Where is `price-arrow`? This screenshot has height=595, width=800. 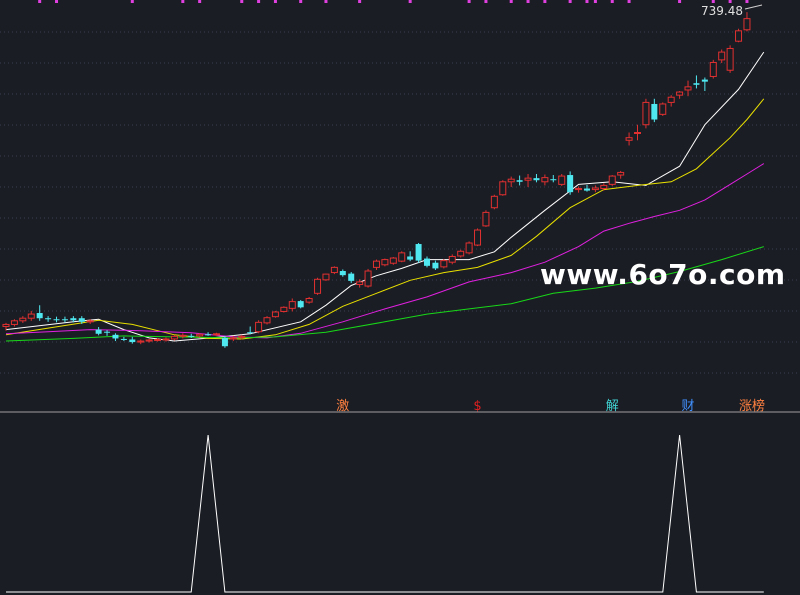
price-arrow is located at coordinates (753, 7).